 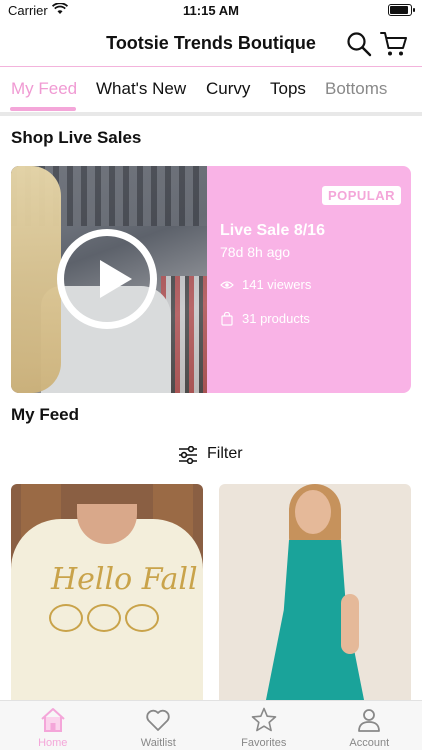 I want to click on product-card: Hello Fall, so click(x=107, y=599).